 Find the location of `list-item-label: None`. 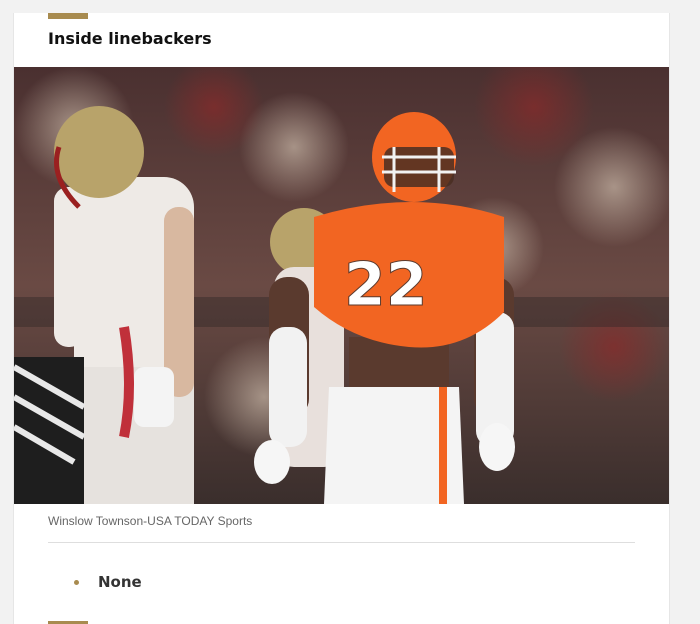

list-item-label: None is located at coordinates (120, 582).